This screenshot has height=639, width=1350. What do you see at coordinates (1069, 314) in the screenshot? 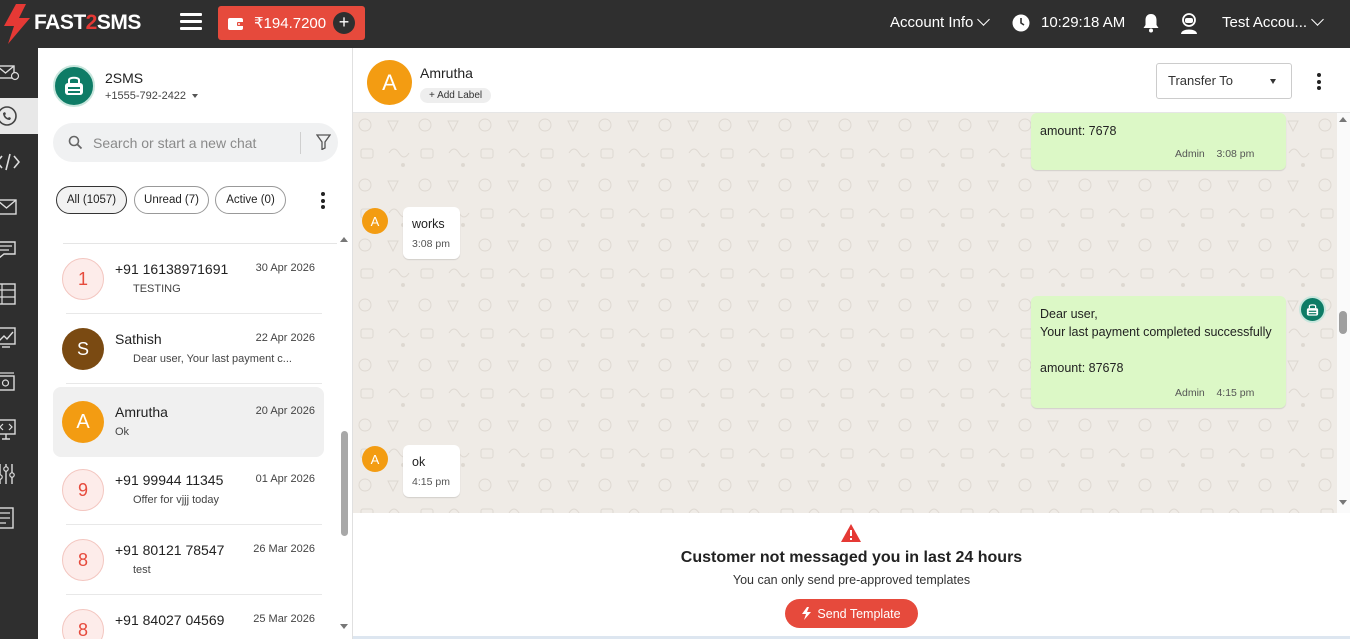
I see `message-text: Dear user,` at bounding box center [1069, 314].